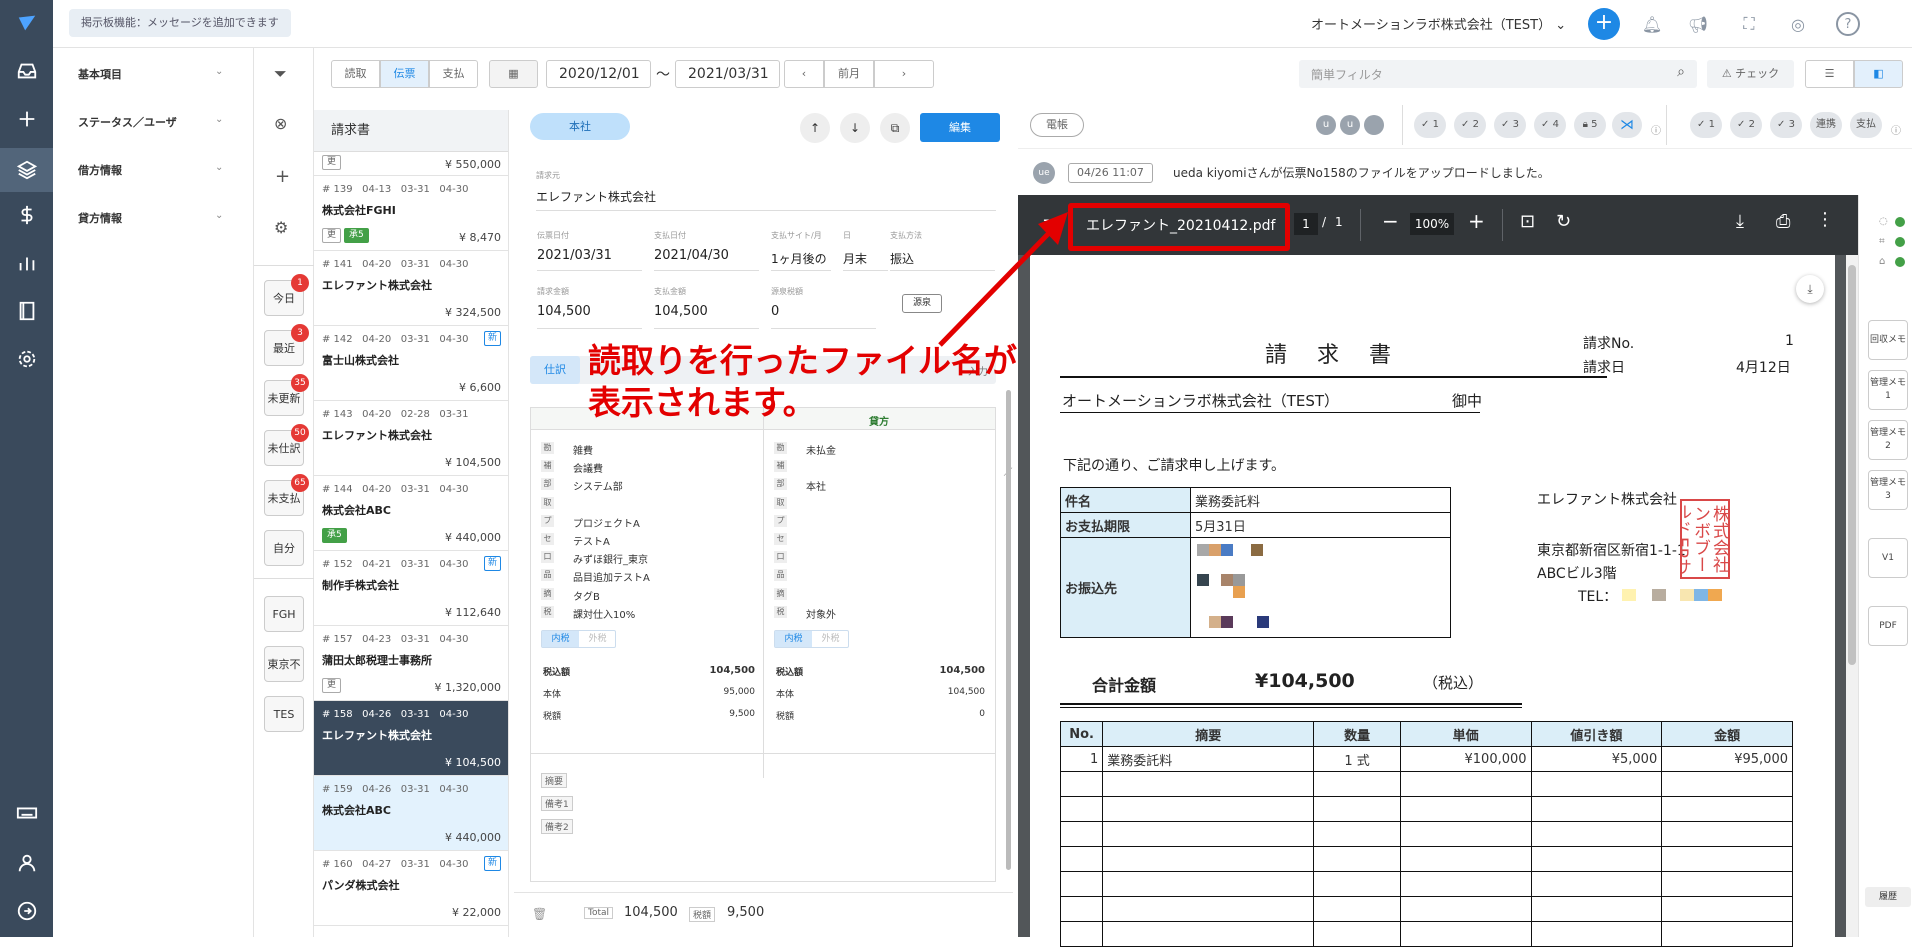 This screenshot has height=947, width=1912. Describe the element at coordinates (596, 196) in the screenshot. I see `payee-value: エレファント株式会社` at that location.